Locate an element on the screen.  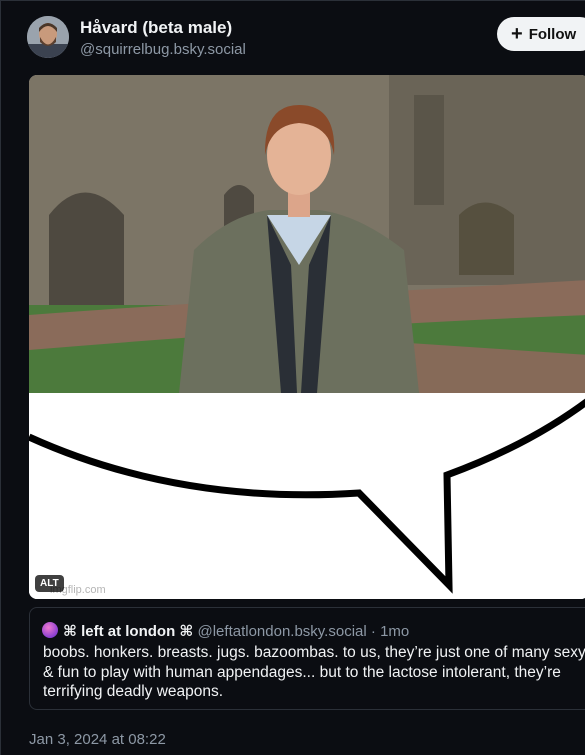
plus-icon: + is located at coordinates (517, 34).